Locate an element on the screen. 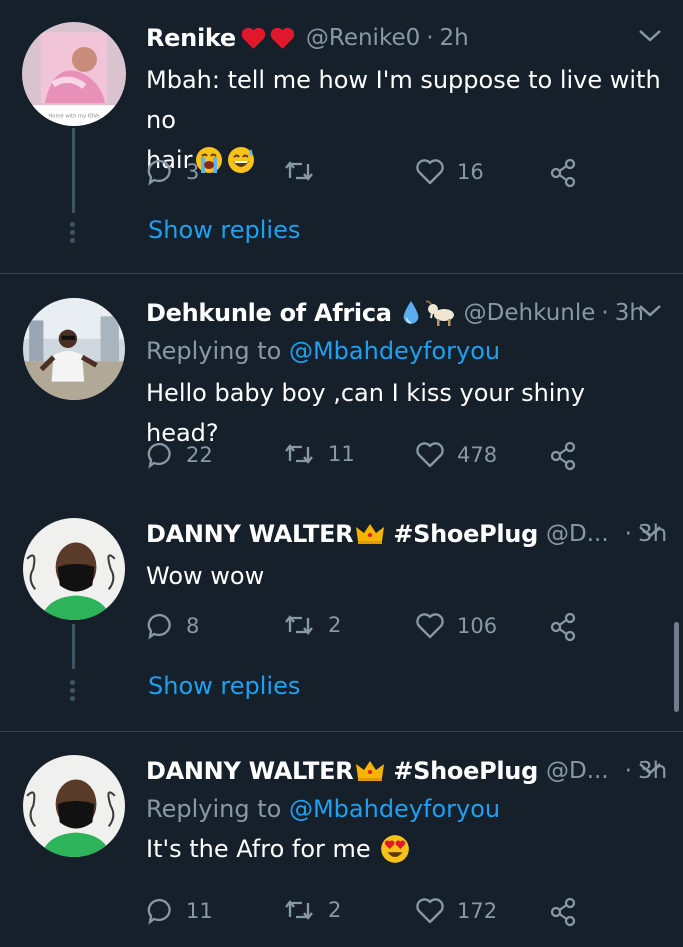  avatar-image: Home with my lOVe is located at coordinates (74, 74).